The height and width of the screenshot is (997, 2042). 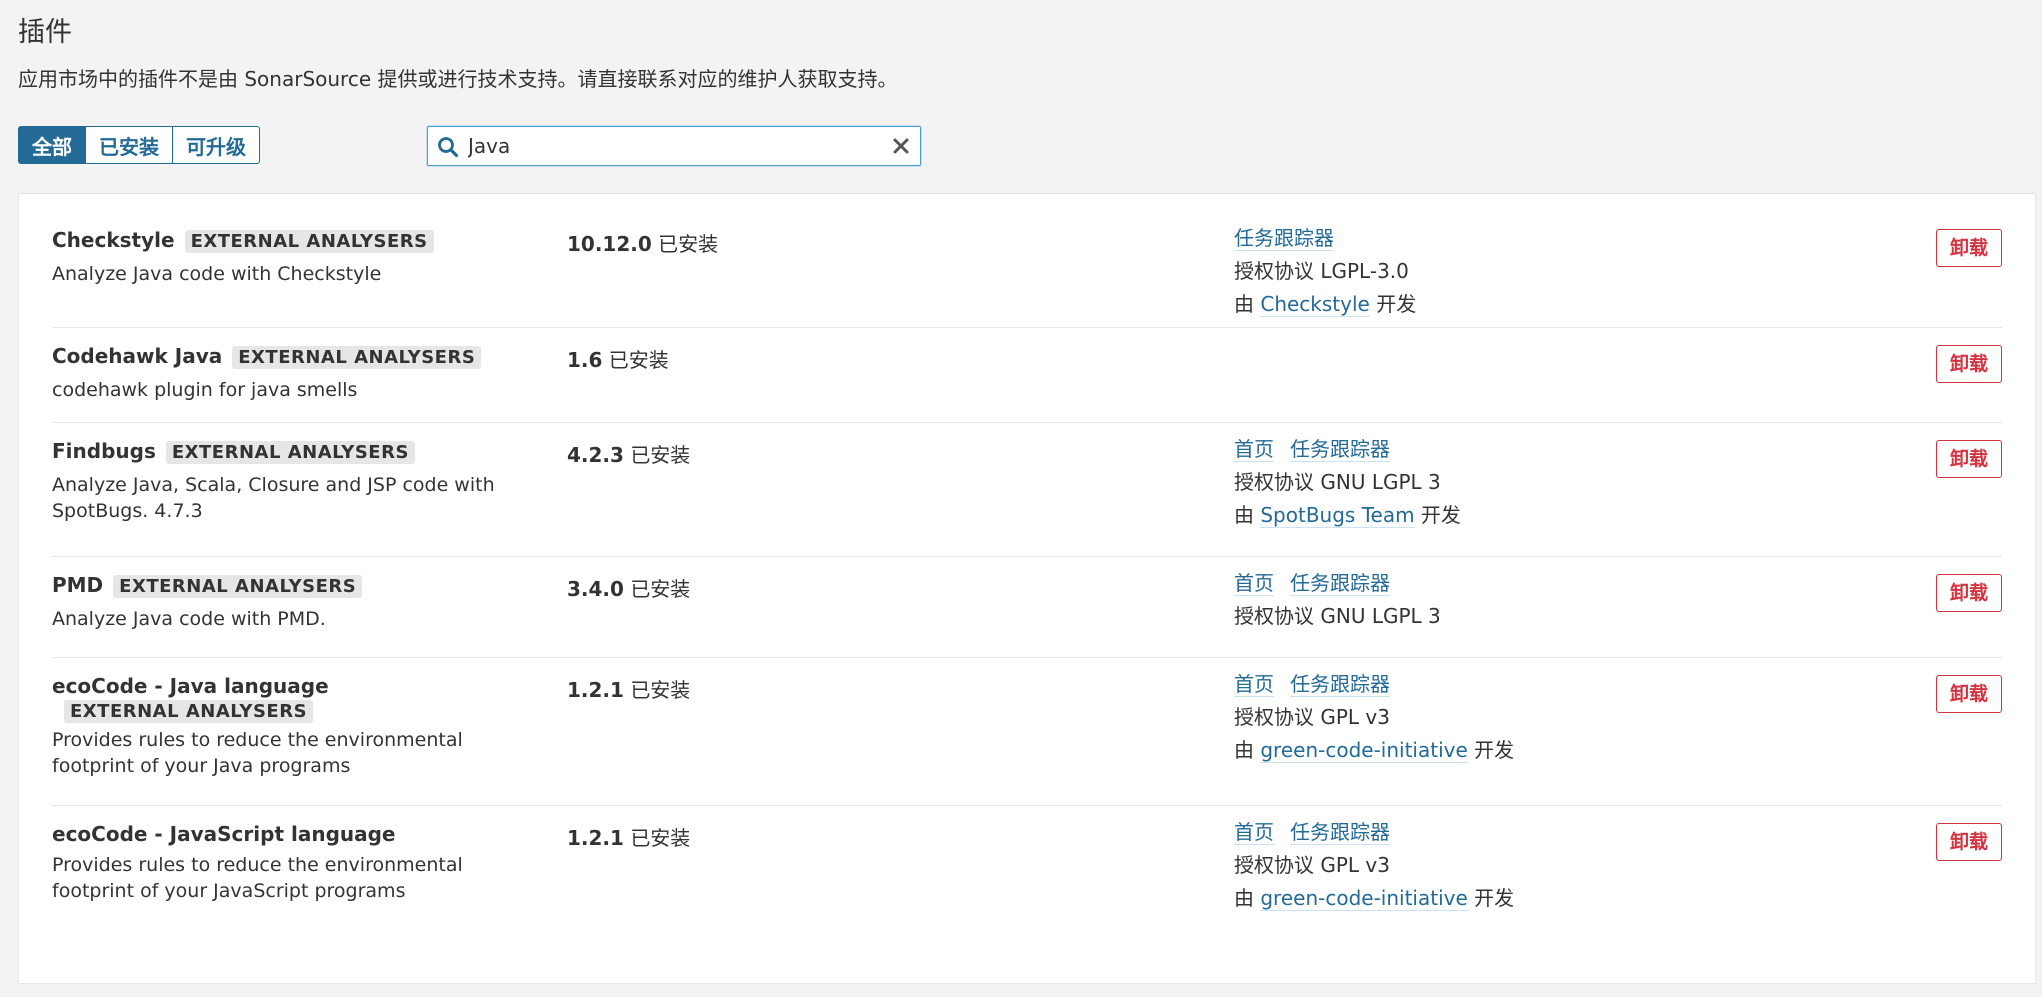 I want to click on search-input, so click(x=668, y=146).